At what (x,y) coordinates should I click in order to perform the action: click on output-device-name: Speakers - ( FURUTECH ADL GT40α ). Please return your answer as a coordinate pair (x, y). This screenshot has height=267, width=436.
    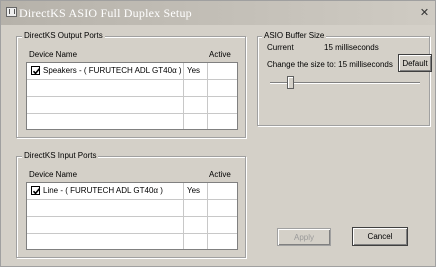
    Looking at the image, I should click on (112, 70).